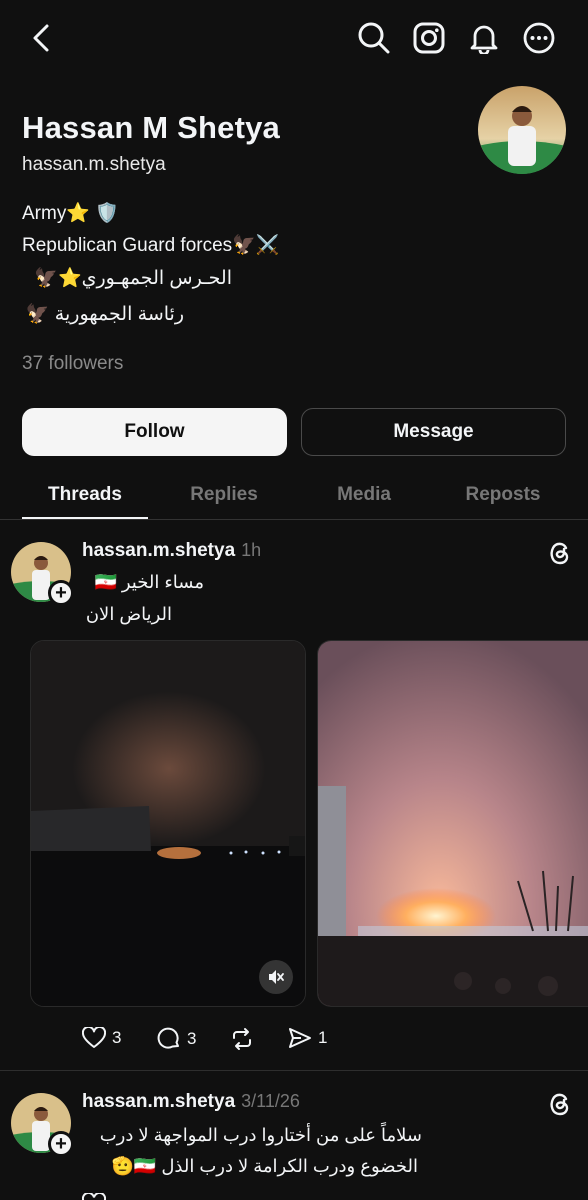  Describe the element at coordinates (300, 1038) in the screenshot. I see `send-icon` at that location.